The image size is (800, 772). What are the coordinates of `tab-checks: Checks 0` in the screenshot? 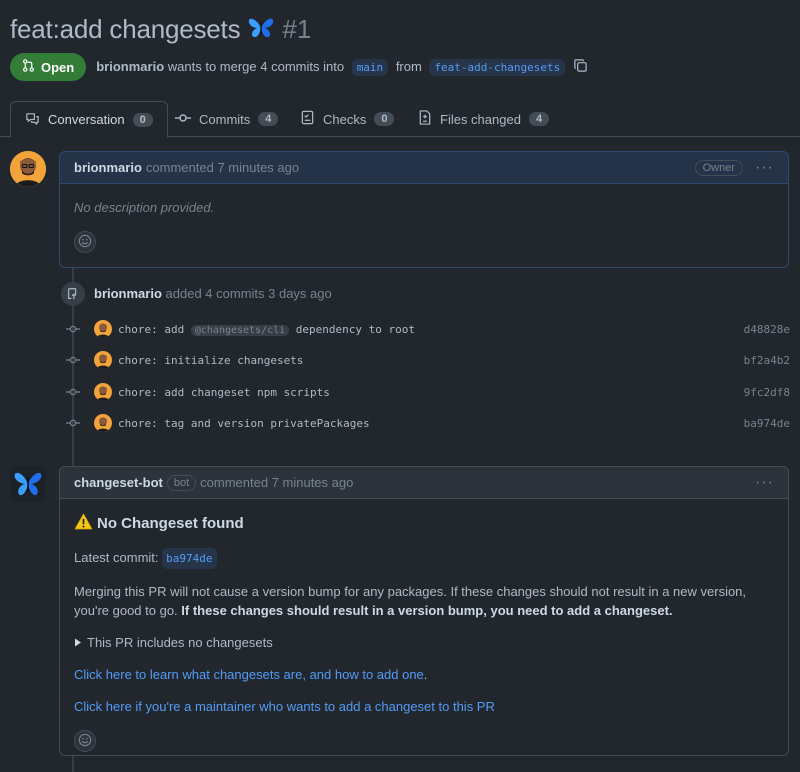 It's located at (347, 119).